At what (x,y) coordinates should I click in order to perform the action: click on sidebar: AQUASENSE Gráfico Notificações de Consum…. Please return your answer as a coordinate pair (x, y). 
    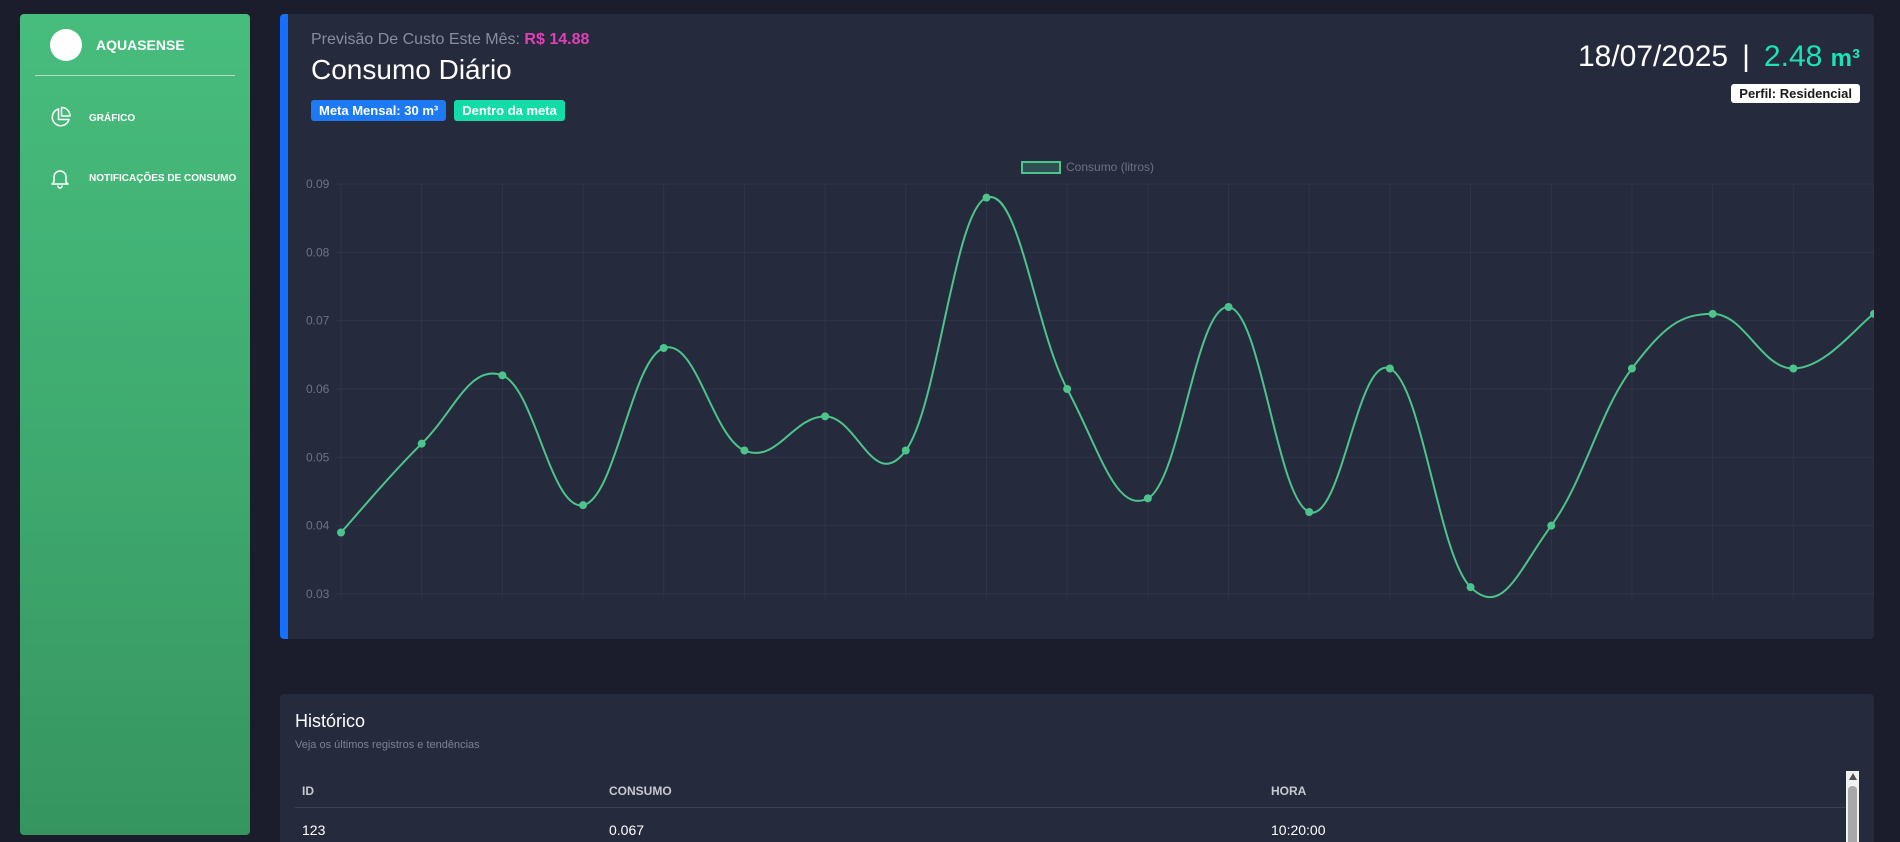
    Looking at the image, I should click on (135, 424).